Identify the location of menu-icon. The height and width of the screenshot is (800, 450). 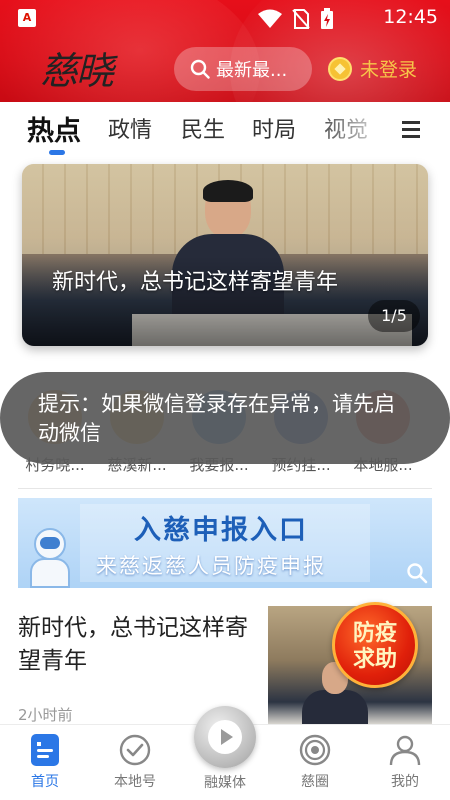
(411, 129).